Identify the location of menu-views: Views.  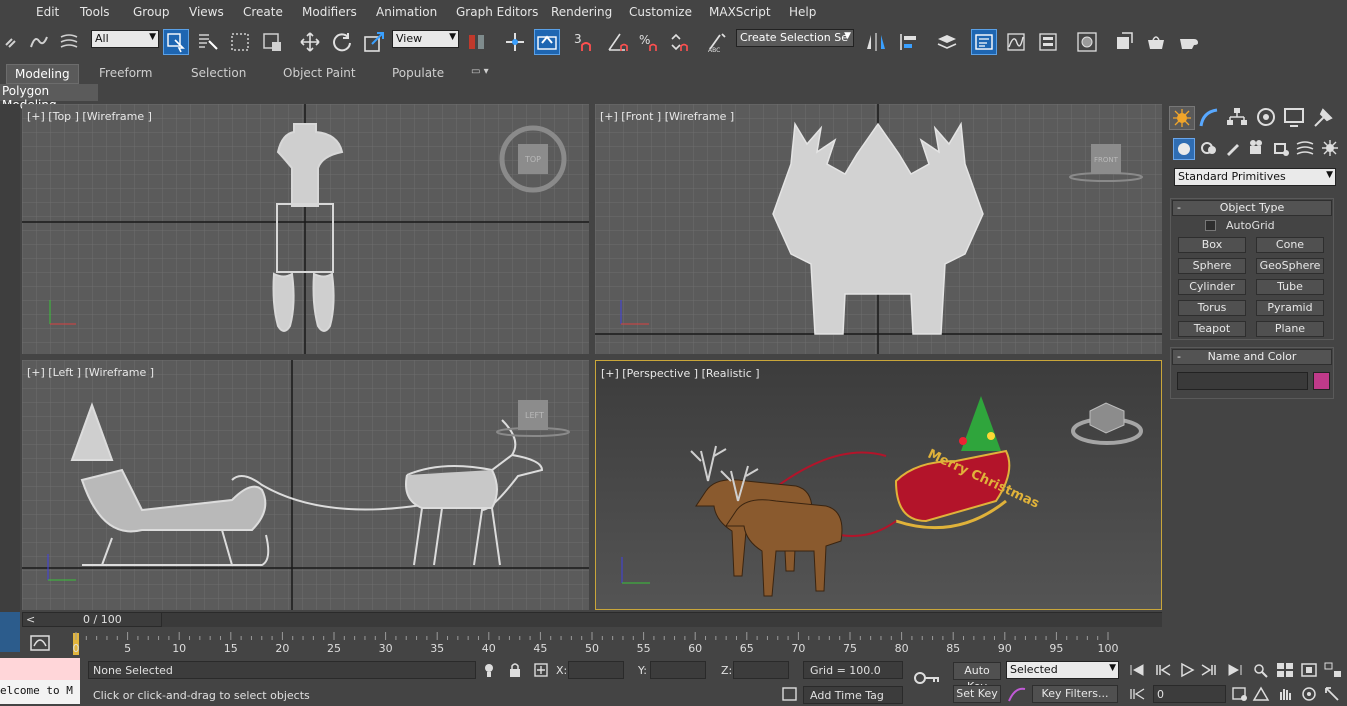
(206, 12).